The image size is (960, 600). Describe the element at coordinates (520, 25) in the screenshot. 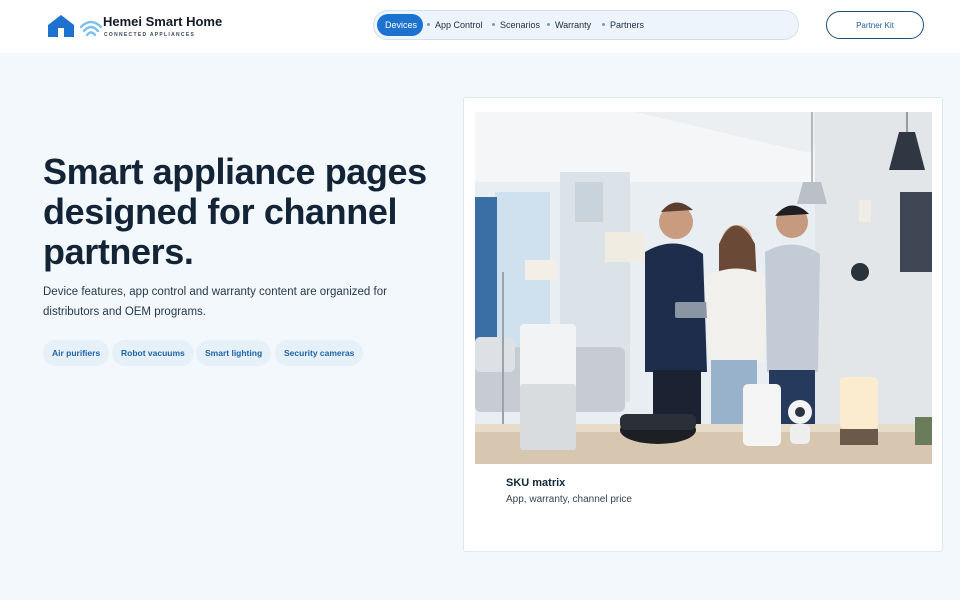

I see `nav-label: Scenarios` at that location.